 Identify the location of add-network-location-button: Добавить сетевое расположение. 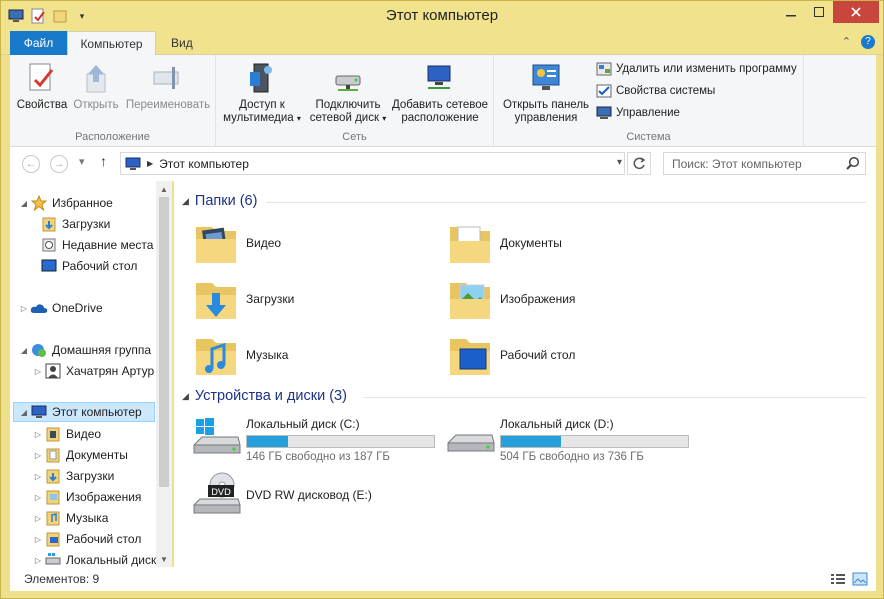
(440, 93).